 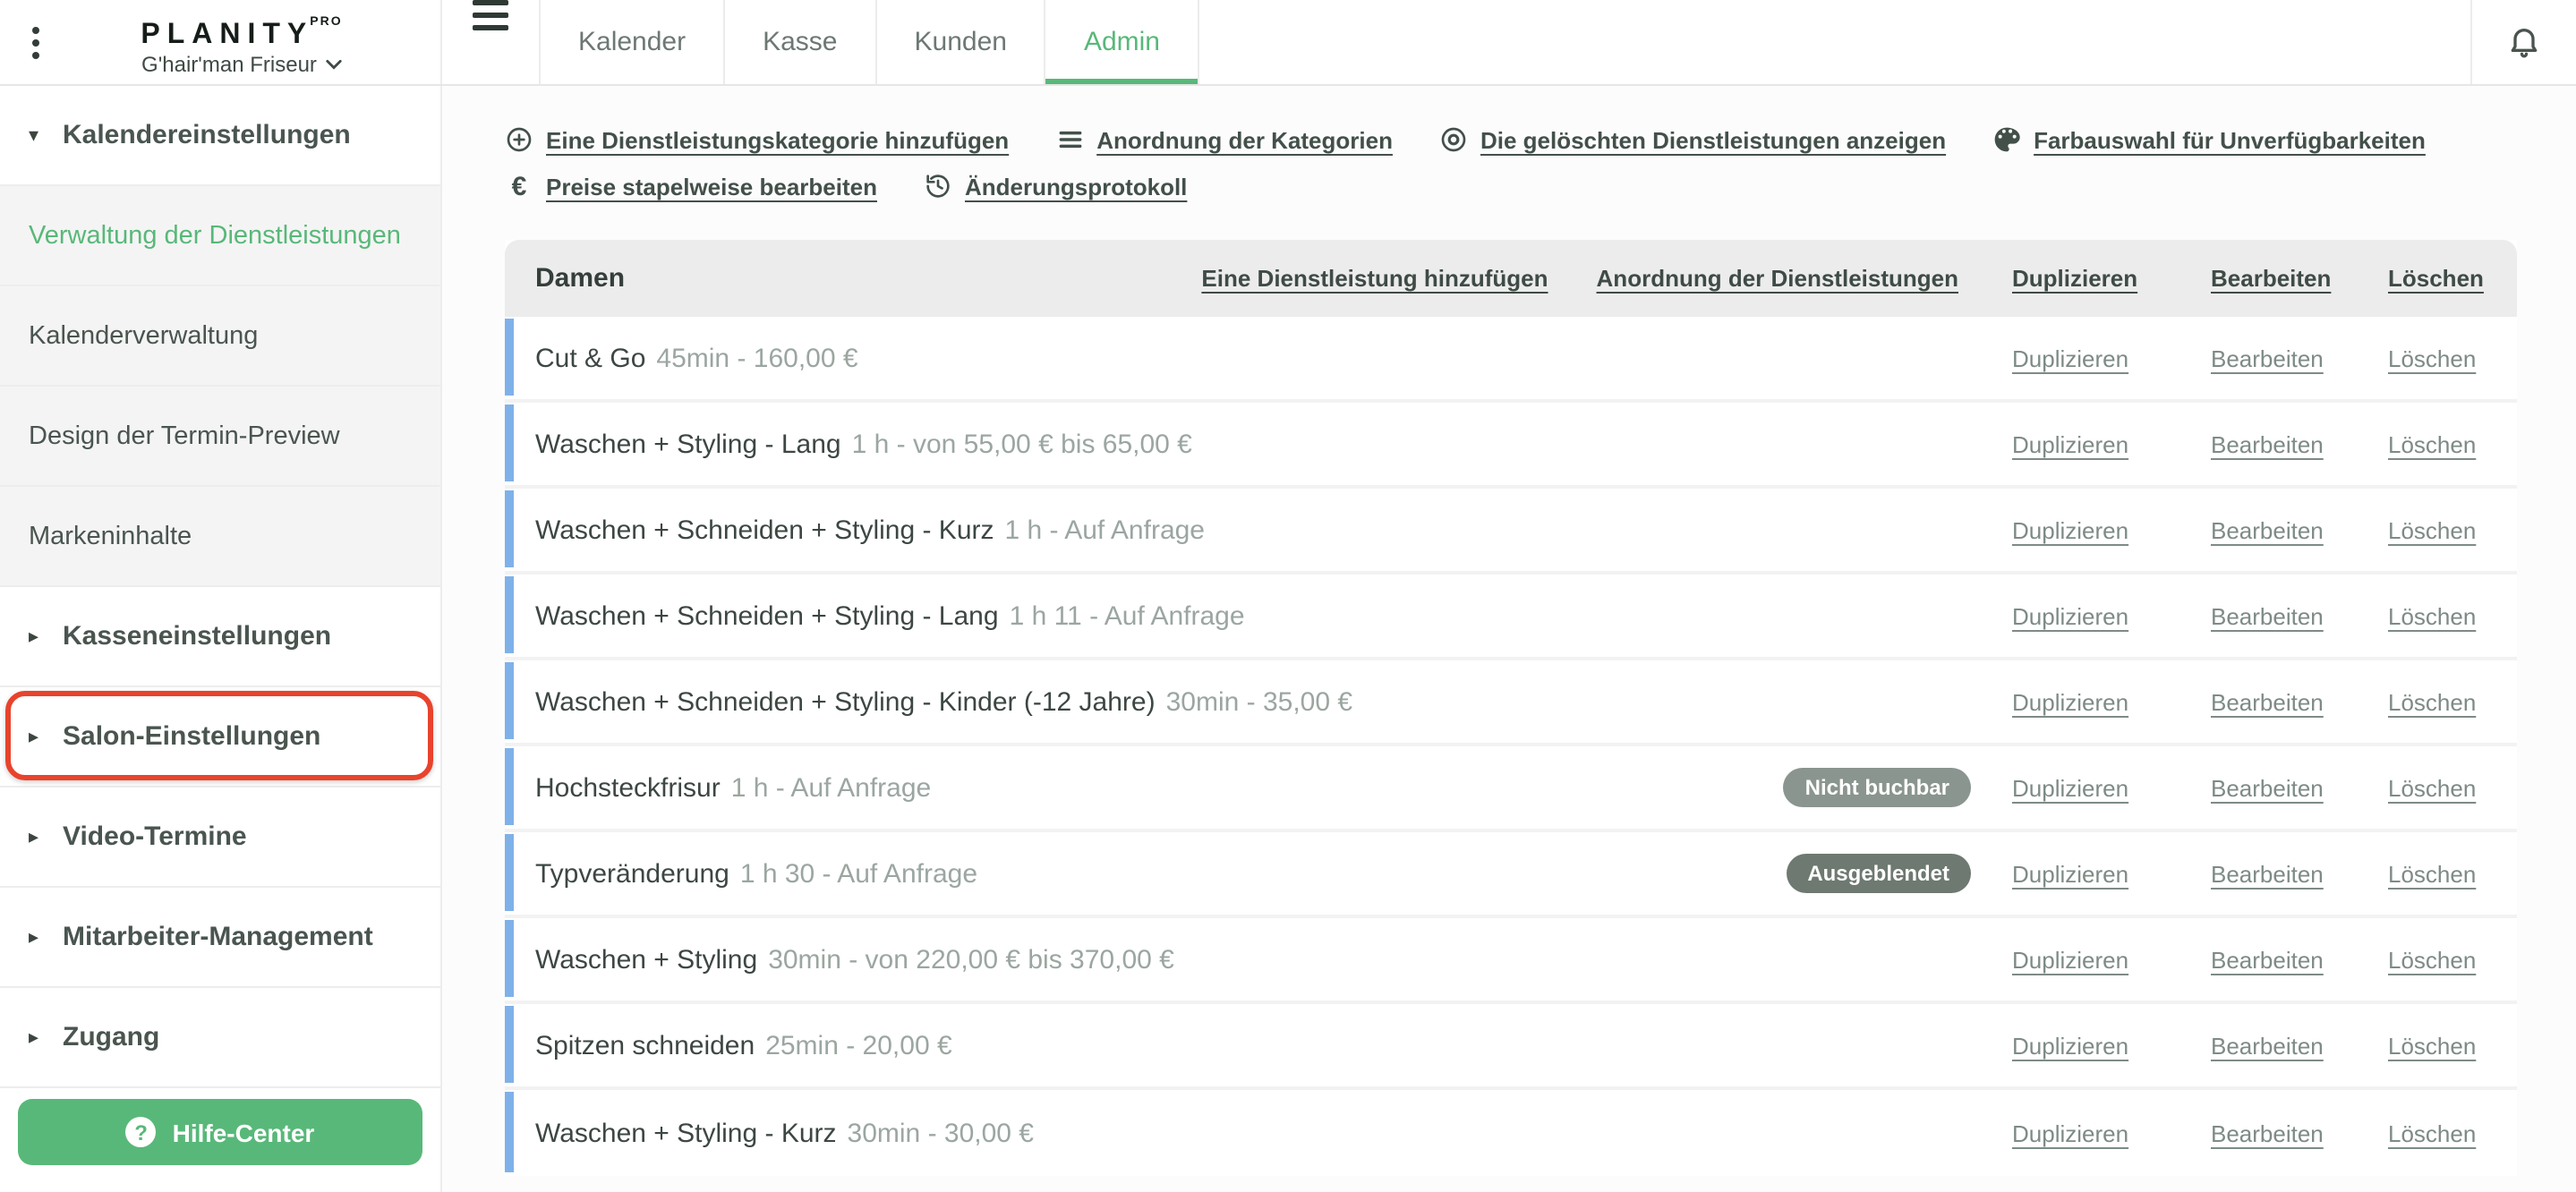 I want to click on service-name: Typveränderung, so click(x=632, y=873).